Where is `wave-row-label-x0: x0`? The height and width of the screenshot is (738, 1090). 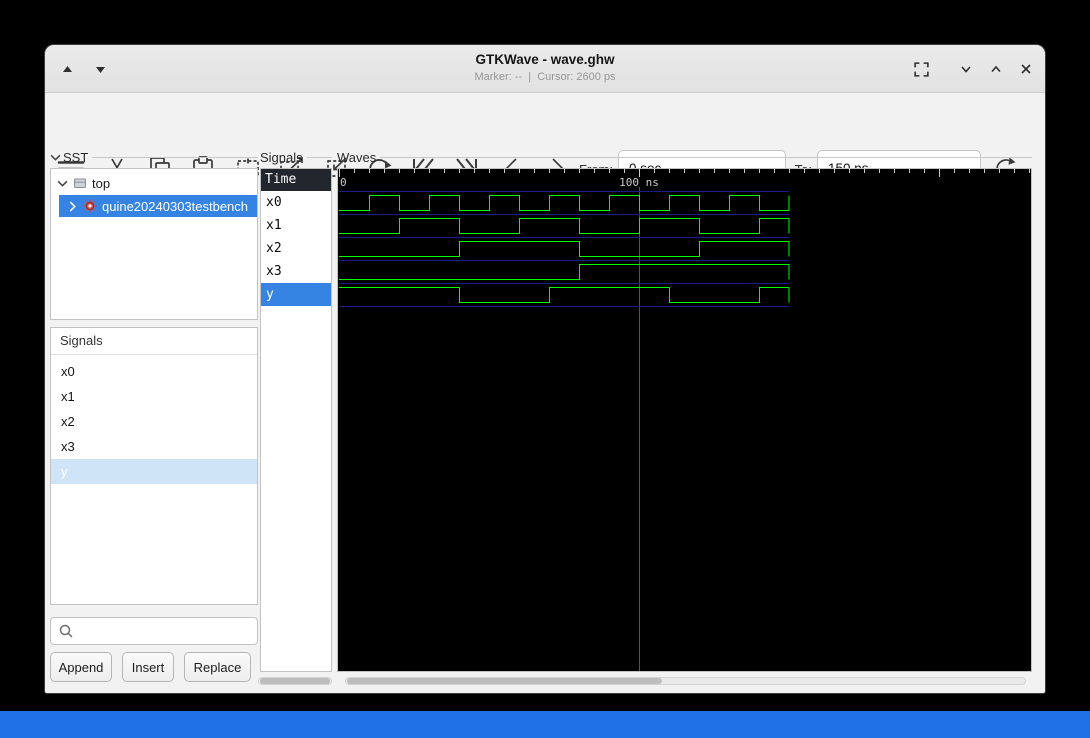 wave-row-label-x0: x0 is located at coordinates (296, 202).